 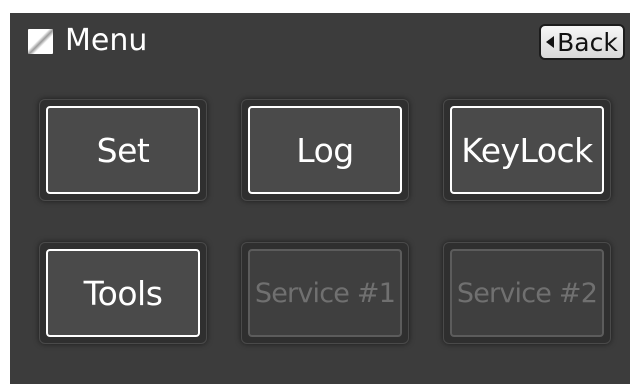 I want to click on service-1-button-label: Service #1, so click(x=325, y=293).